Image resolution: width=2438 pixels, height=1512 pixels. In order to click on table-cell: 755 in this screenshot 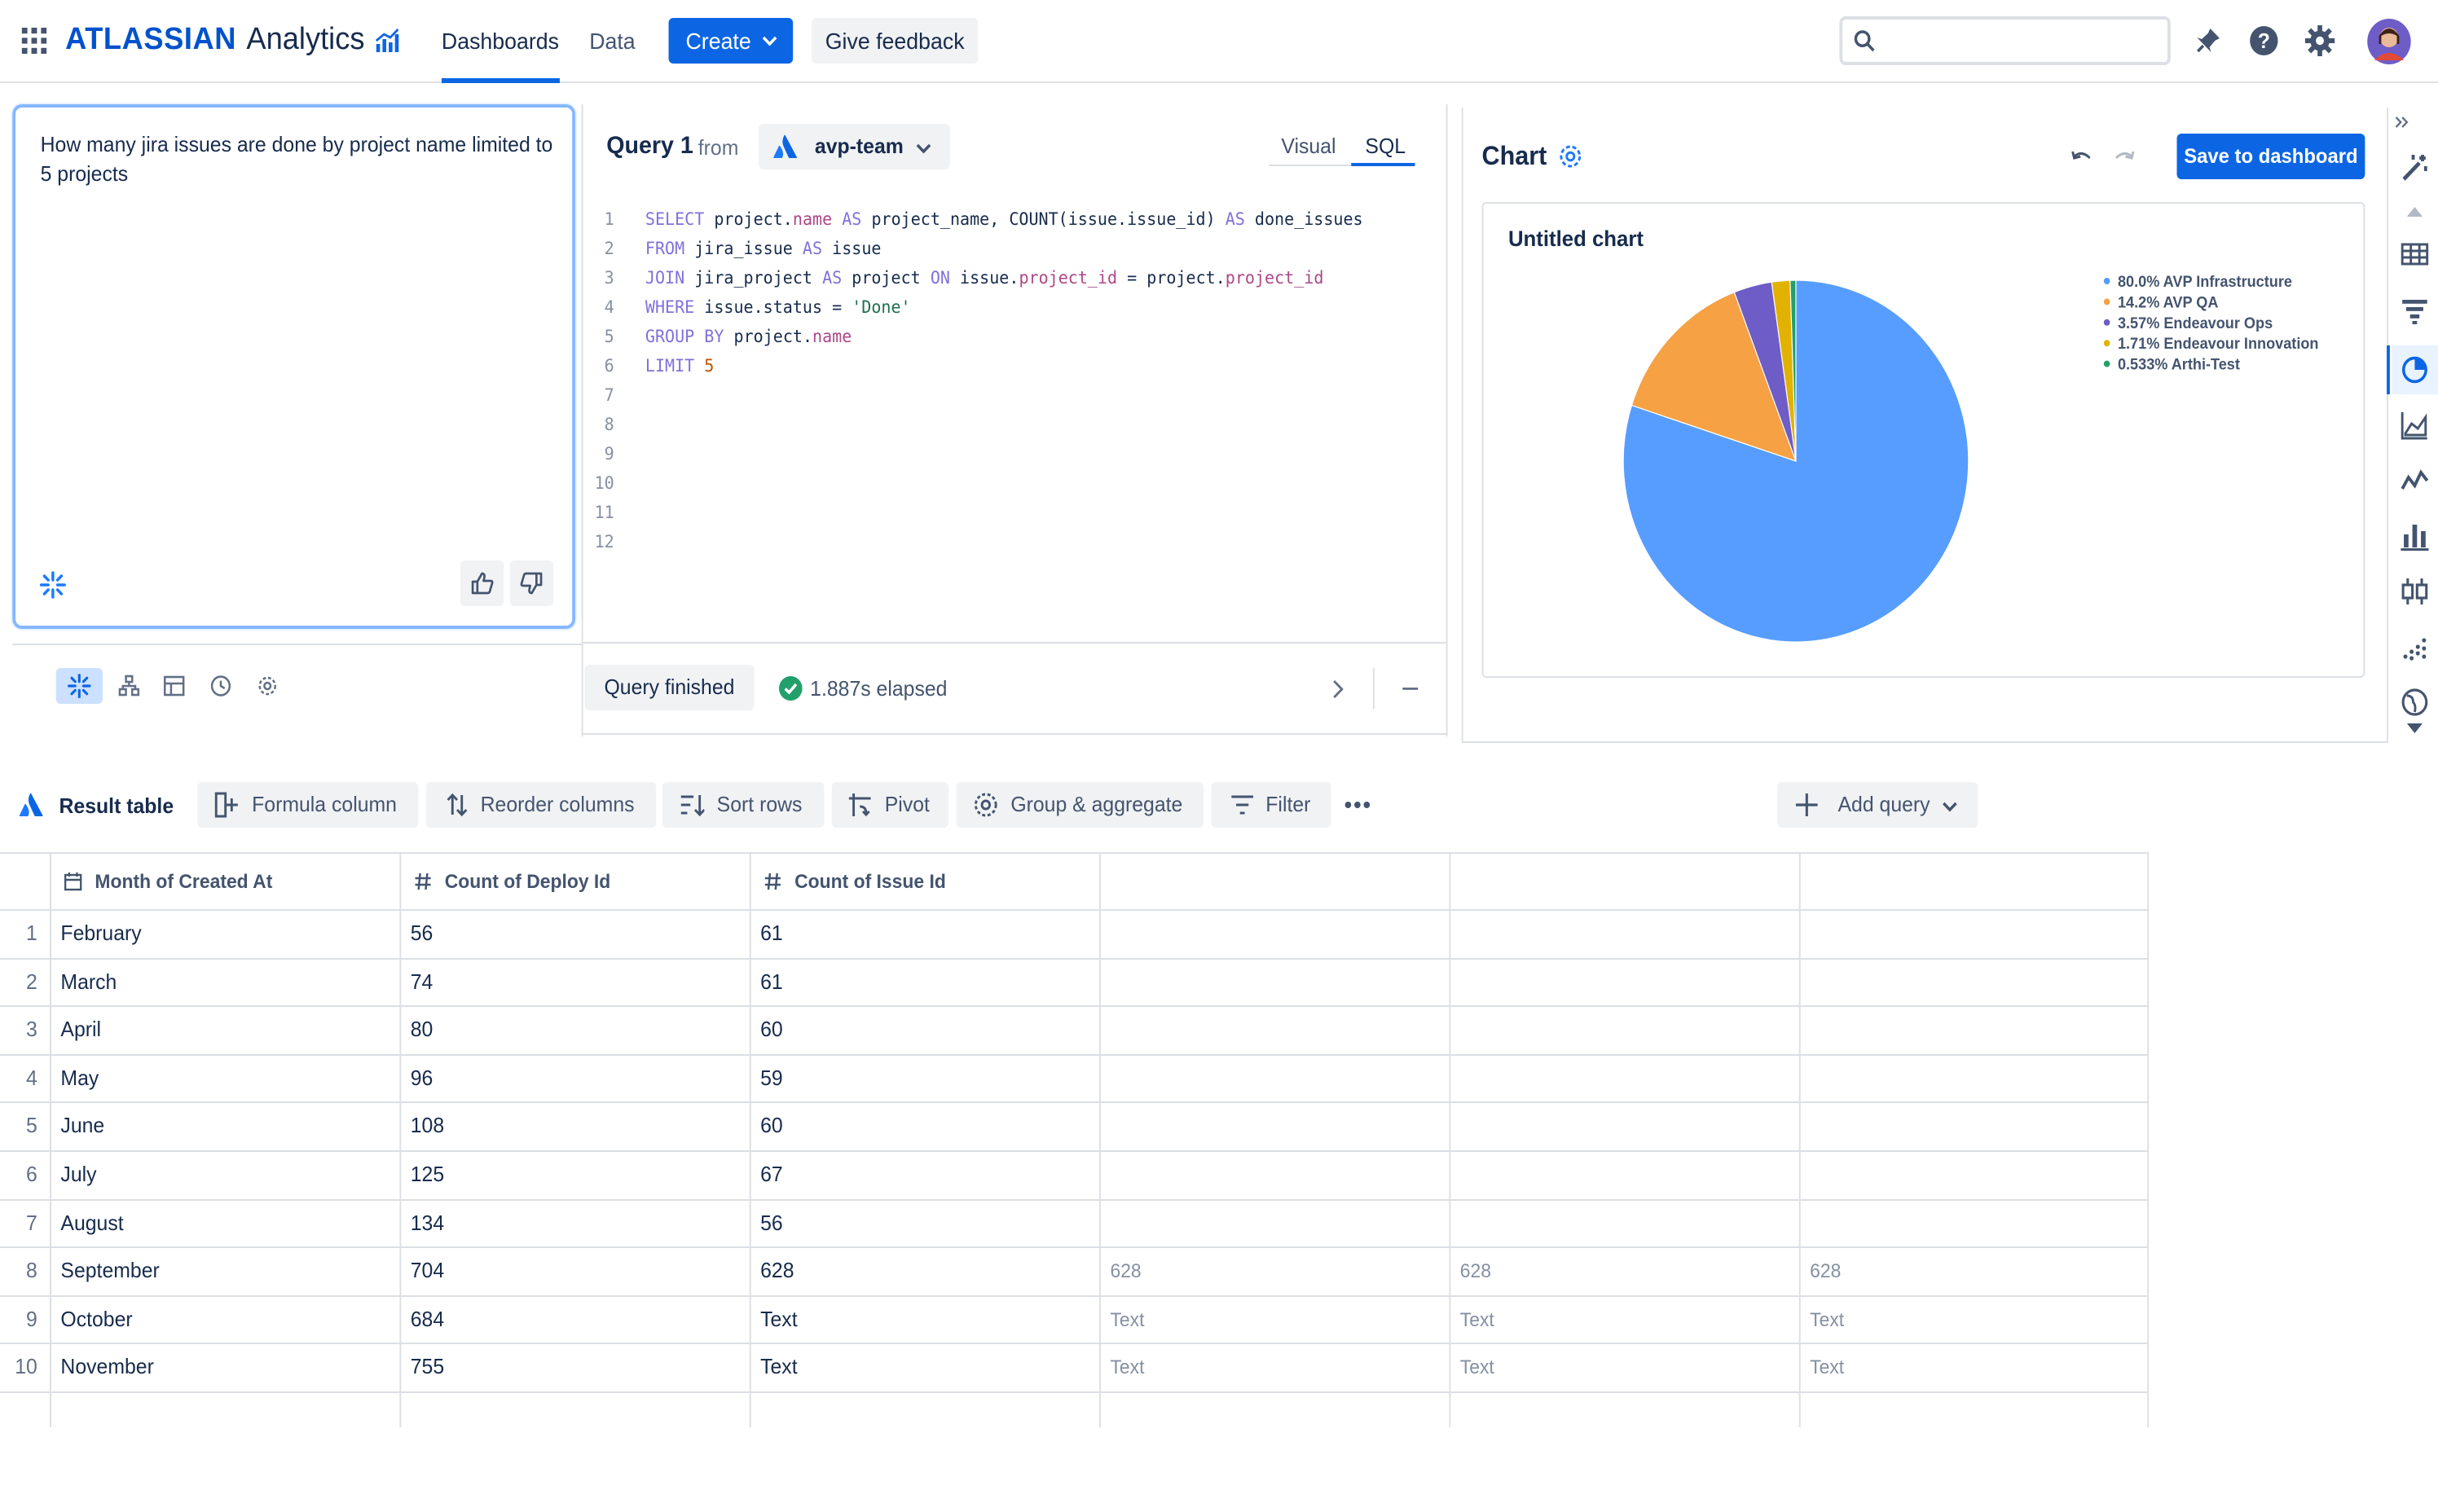, I will do `click(427, 1367)`.